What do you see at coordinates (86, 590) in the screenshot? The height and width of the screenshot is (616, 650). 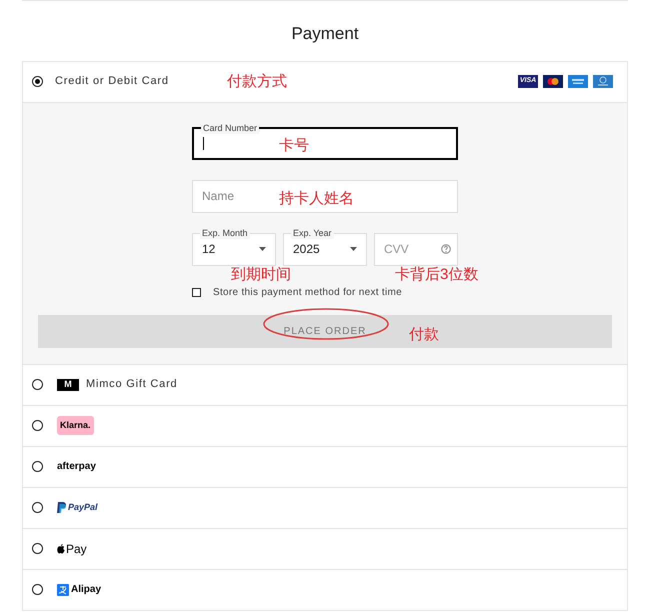 I see `brand-logo: Alipay` at bounding box center [86, 590].